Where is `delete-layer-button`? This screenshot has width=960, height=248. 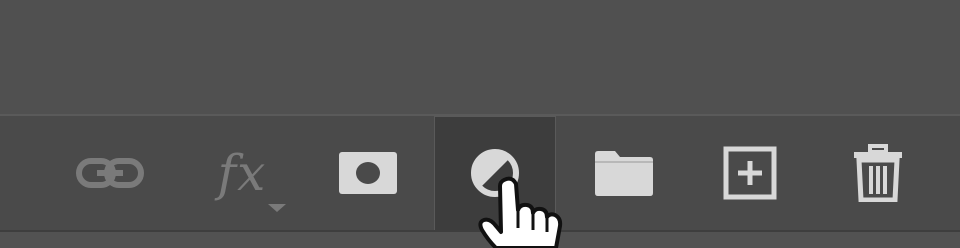 delete-layer-button is located at coordinates (878, 173).